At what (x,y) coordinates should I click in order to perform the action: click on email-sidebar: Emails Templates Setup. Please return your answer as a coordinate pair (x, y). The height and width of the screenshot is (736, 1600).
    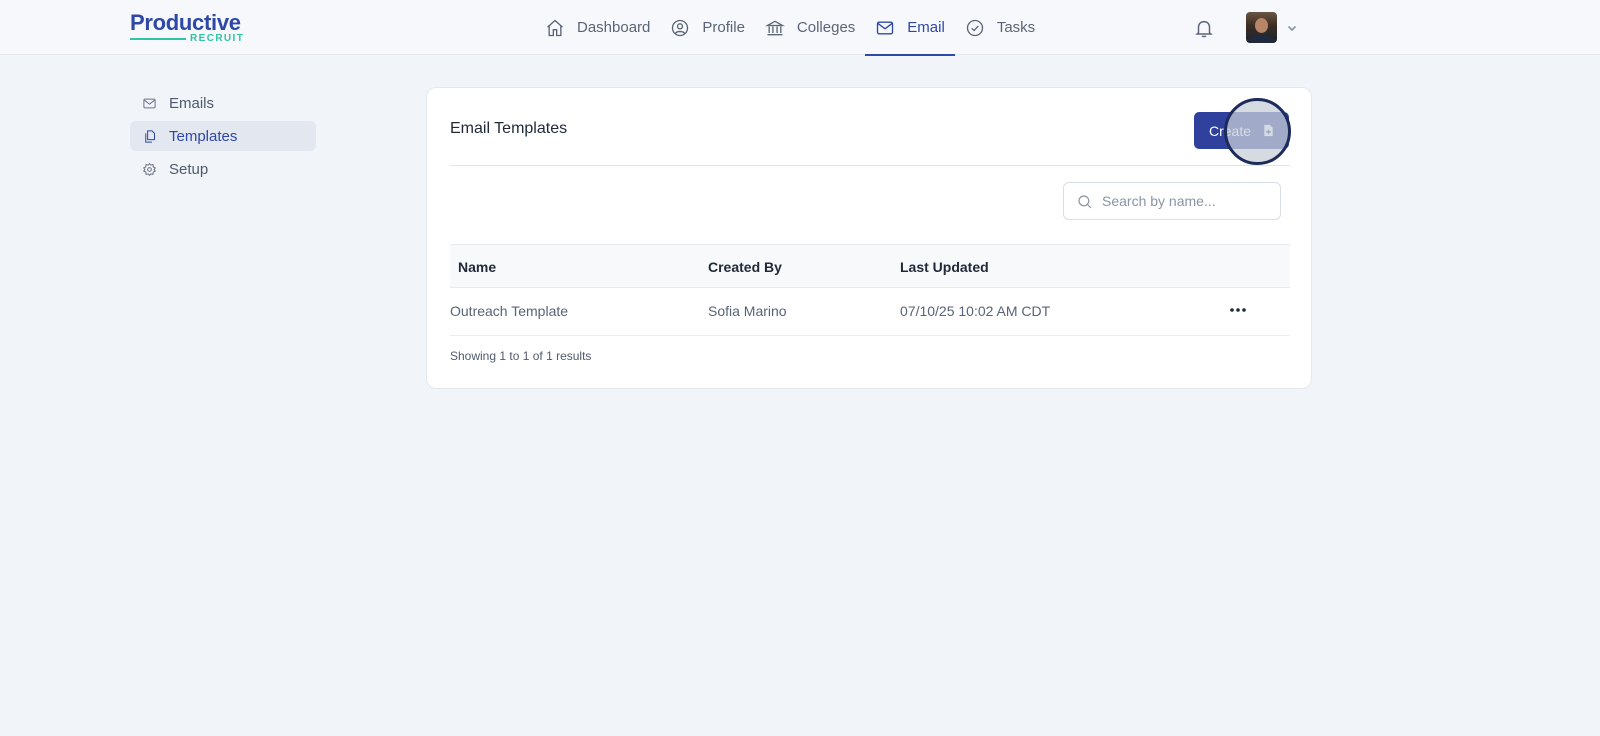
    Looking at the image, I should click on (223, 137).